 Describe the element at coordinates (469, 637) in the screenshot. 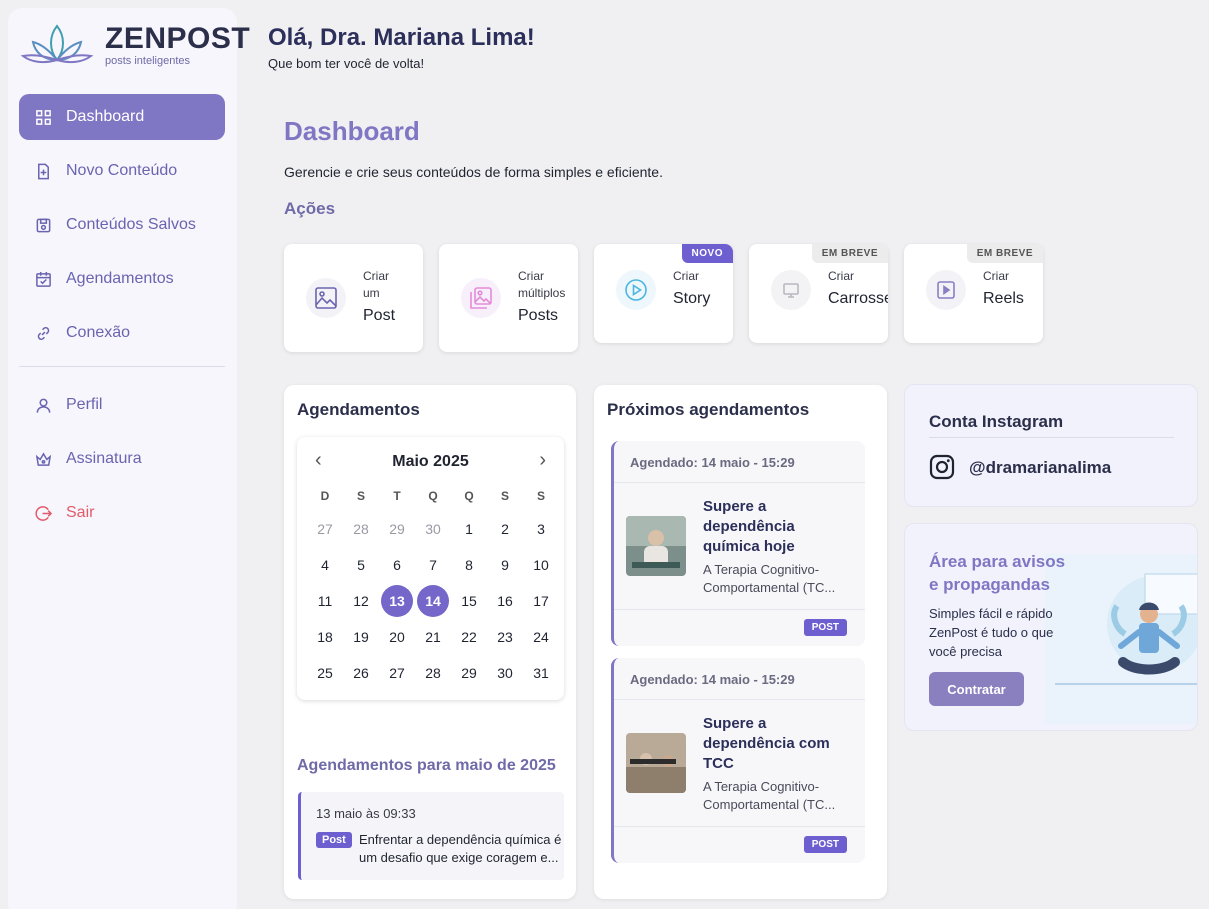

I see `calendar-day: 22` at that location.